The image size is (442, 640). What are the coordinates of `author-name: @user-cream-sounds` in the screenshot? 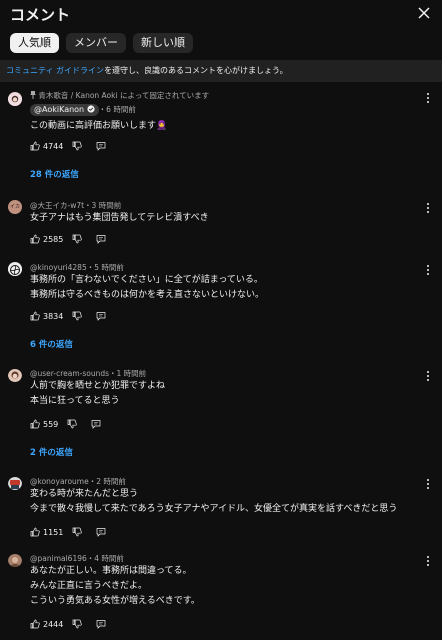 It's located at (69, 373).